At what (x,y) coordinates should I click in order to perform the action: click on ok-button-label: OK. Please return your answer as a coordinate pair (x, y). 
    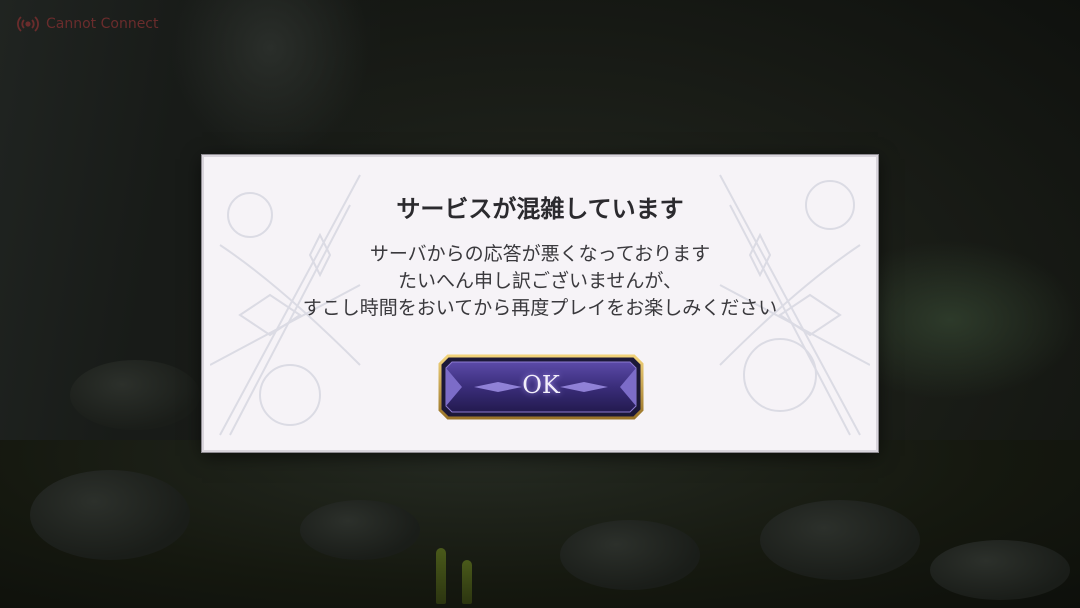
    Looking at the image, I should click on (541, 385).